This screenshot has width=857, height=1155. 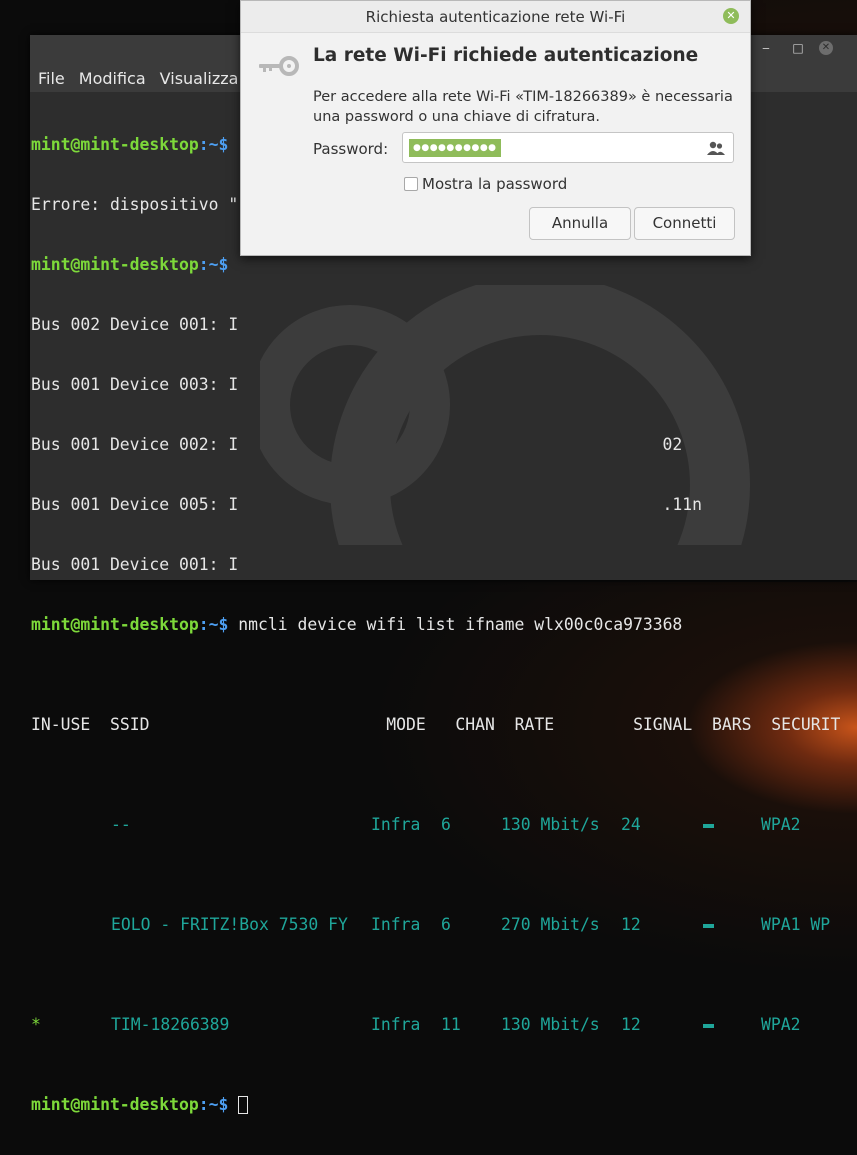 What do you see at coordinates (798, 48) in the screenshot?
I see `maximize-icon: □` at bounding box center [798, 48].